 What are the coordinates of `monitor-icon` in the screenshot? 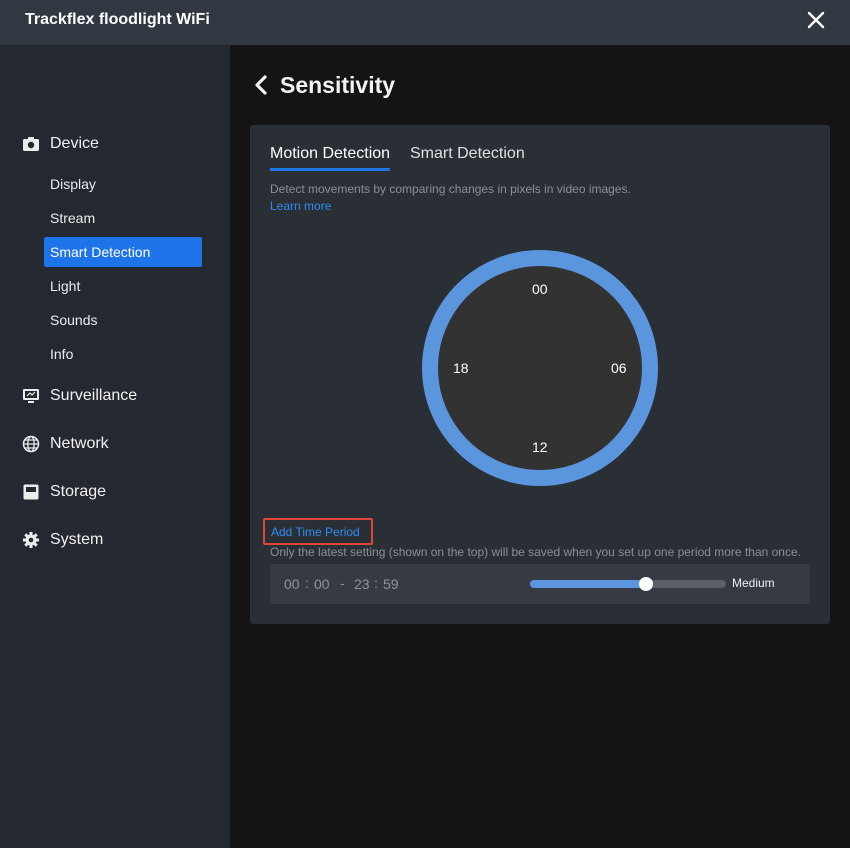 It's located at (31, 396).